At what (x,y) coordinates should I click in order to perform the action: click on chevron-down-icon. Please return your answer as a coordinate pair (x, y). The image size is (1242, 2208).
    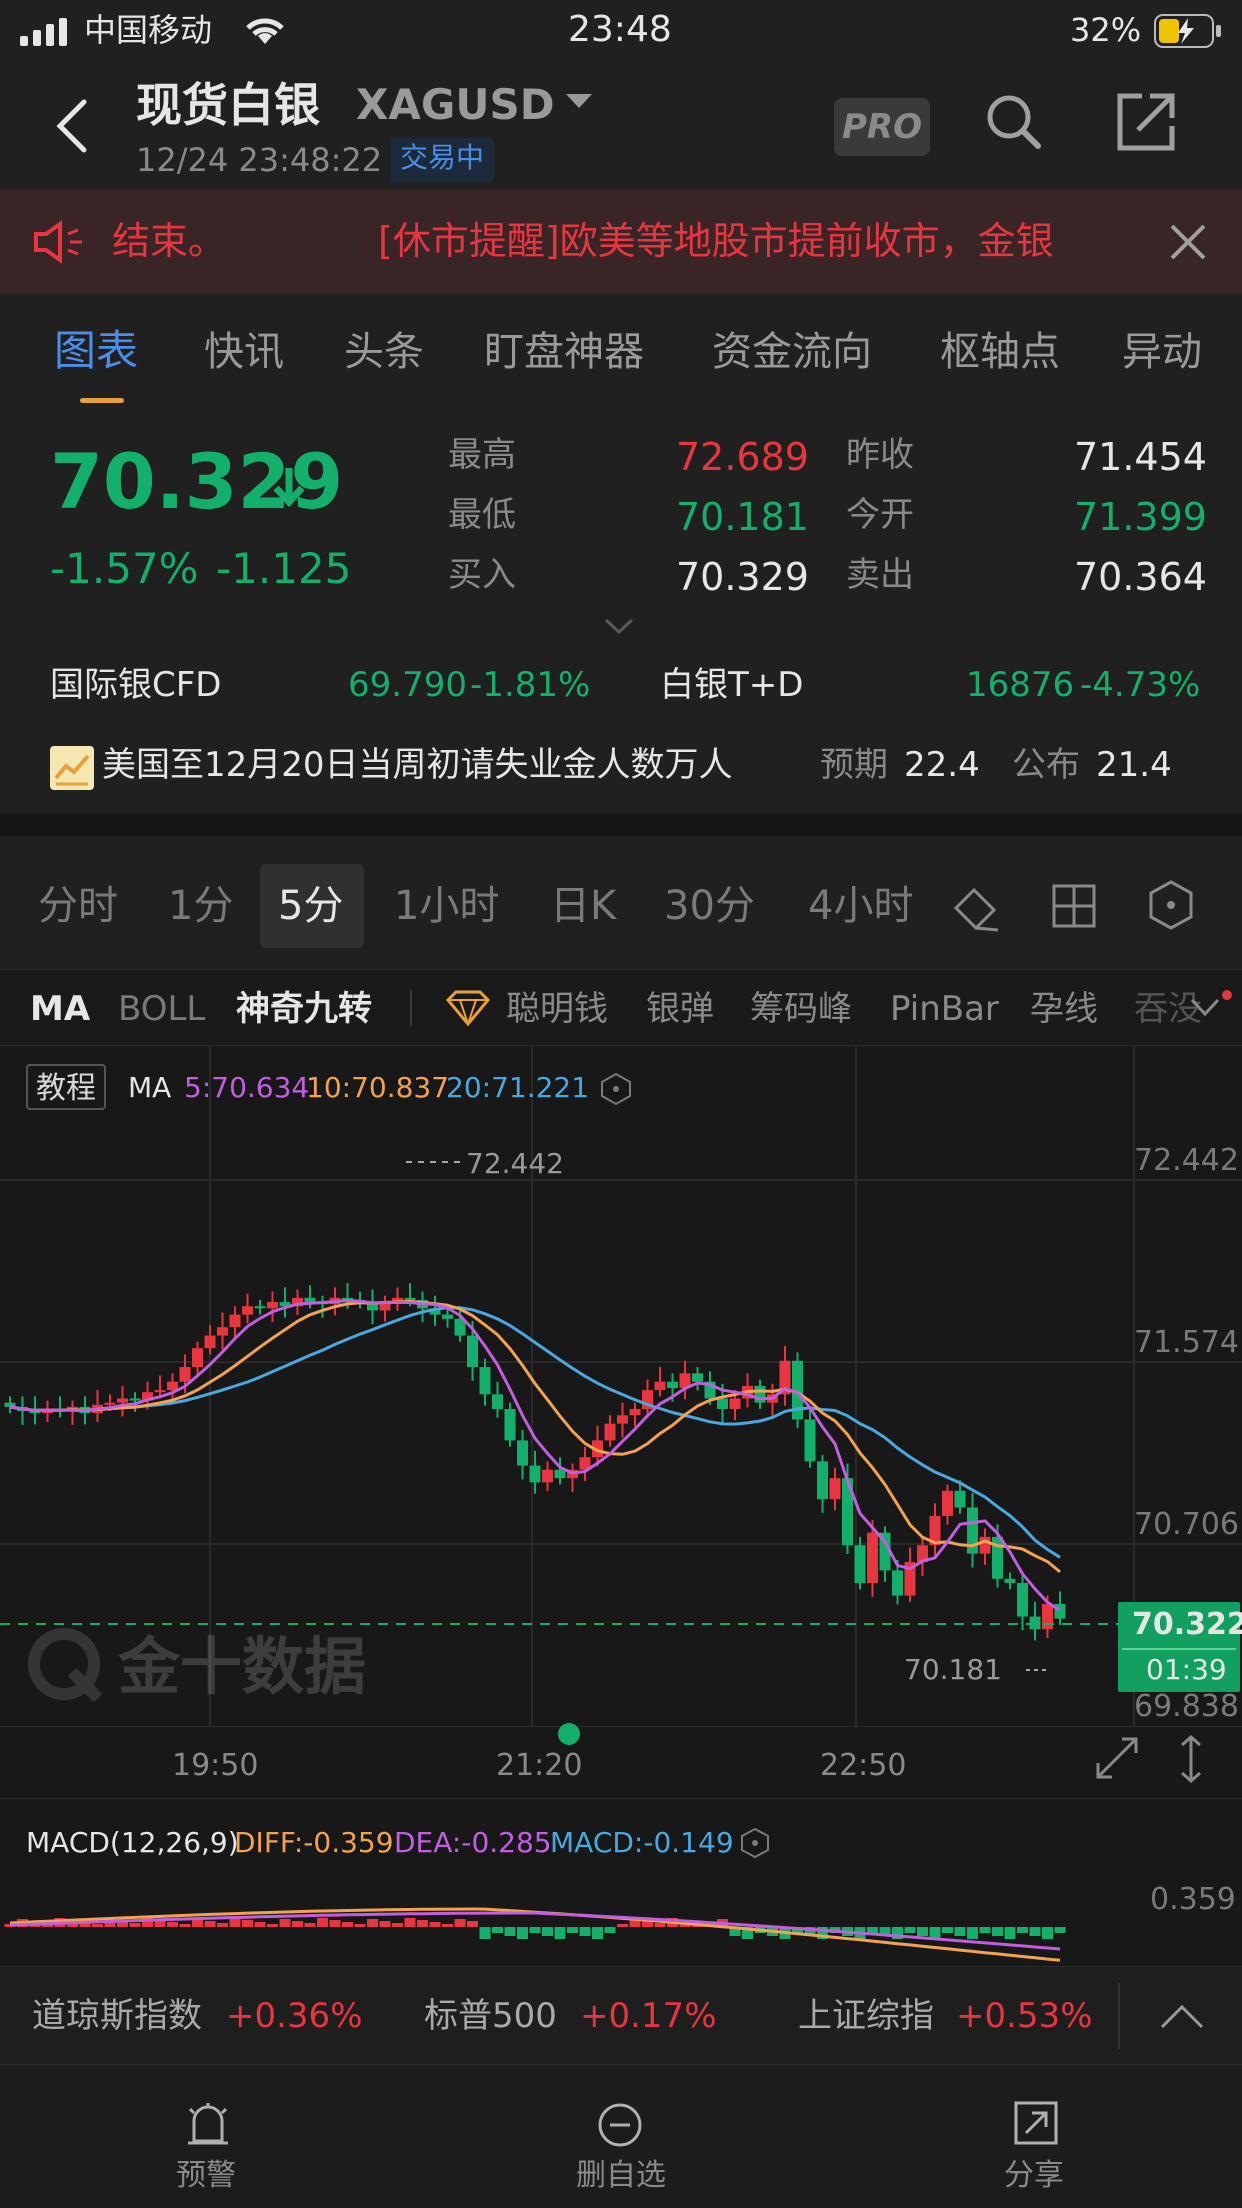
    Looking at the image, I should click on (579, 103).